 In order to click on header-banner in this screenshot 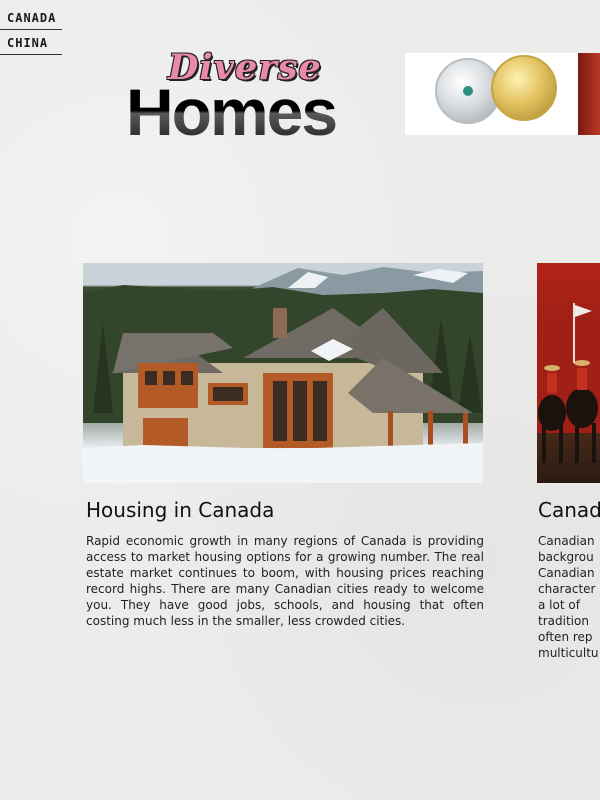, I will do `click(492, 94)`.